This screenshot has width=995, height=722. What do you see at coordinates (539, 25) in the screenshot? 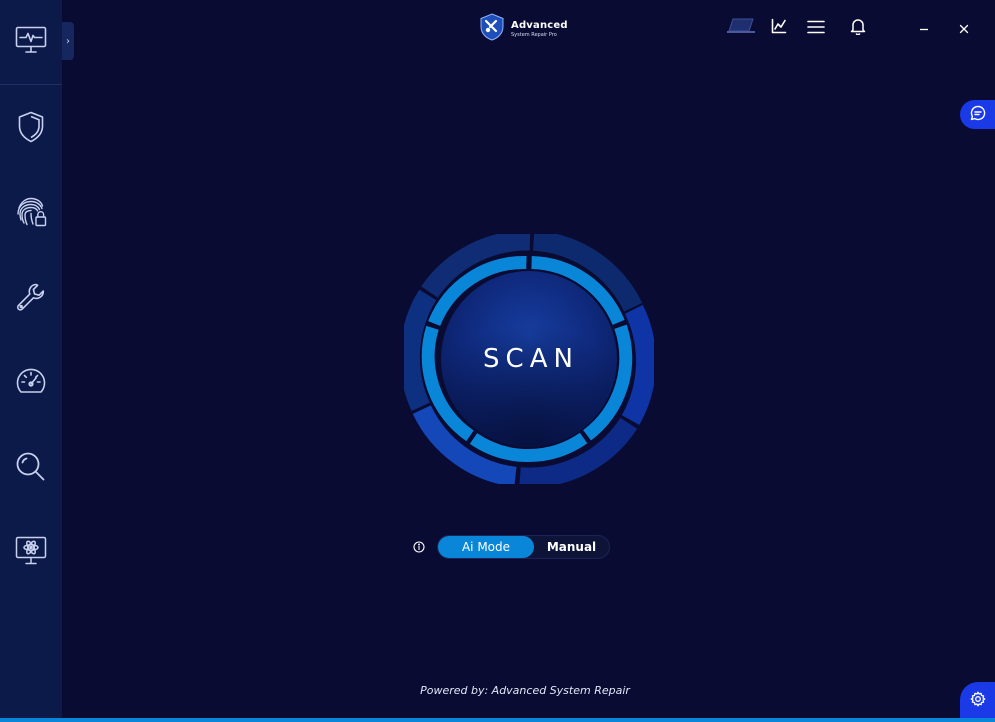
I see `app-name: Advanced` at bounding box center [539, 25].